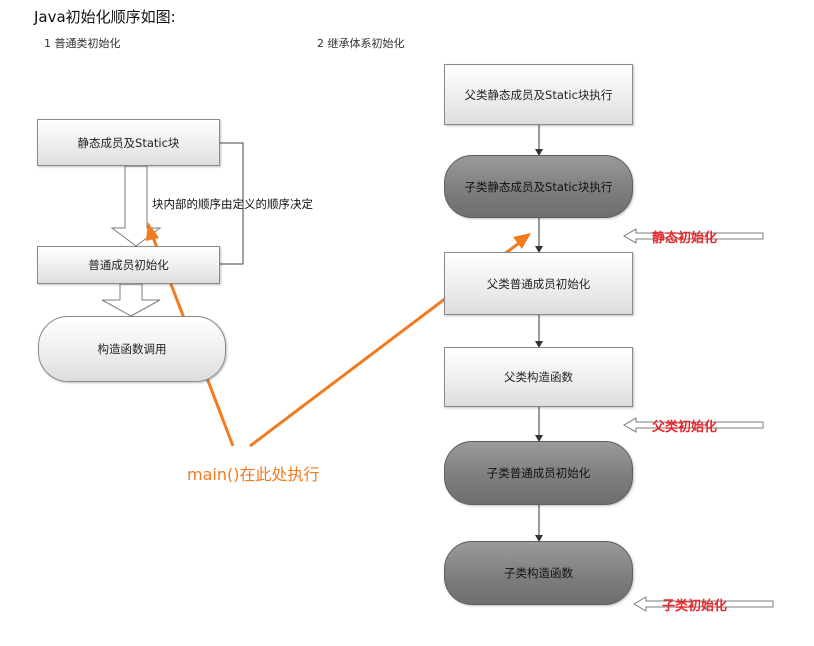  I want to click on page-heading: Java初始化顺序如图:, so click(105, 17).